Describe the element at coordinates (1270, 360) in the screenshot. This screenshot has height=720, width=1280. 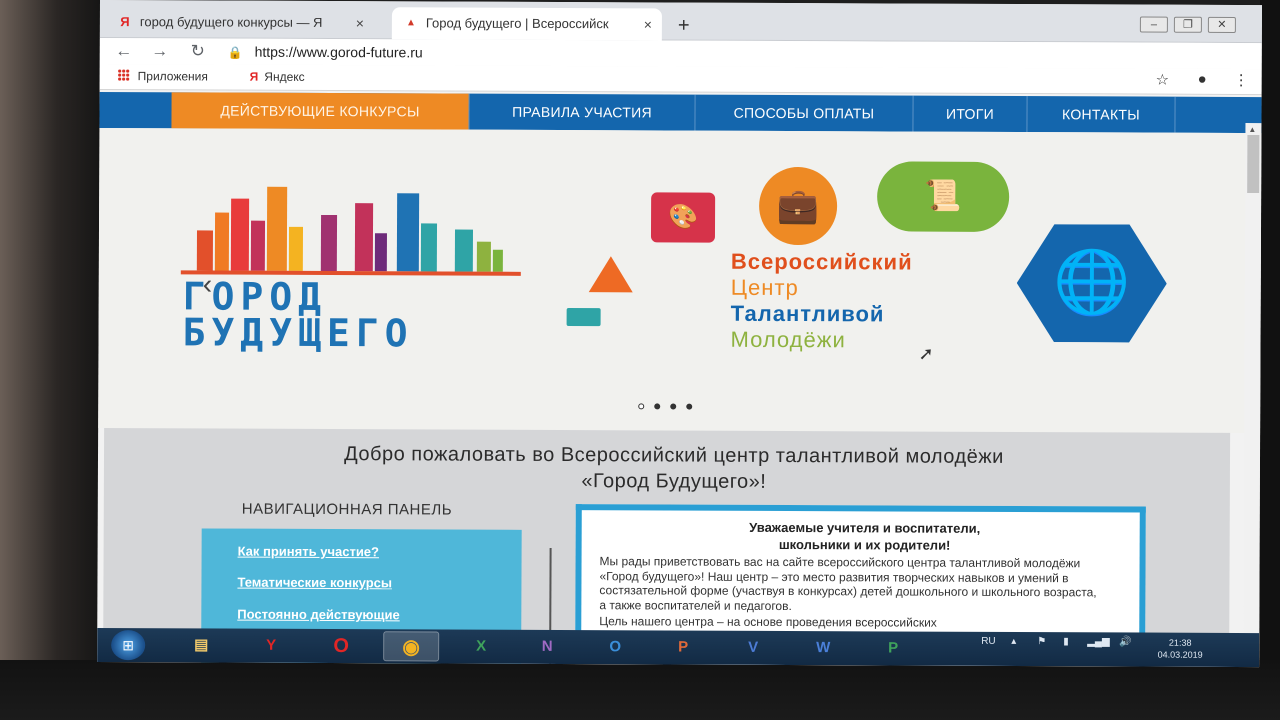
I see `monitor-bezel-right` at that location.